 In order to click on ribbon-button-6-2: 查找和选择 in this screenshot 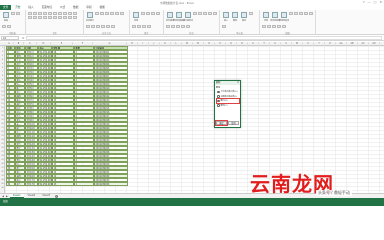, I will do `click(284, 18)`.